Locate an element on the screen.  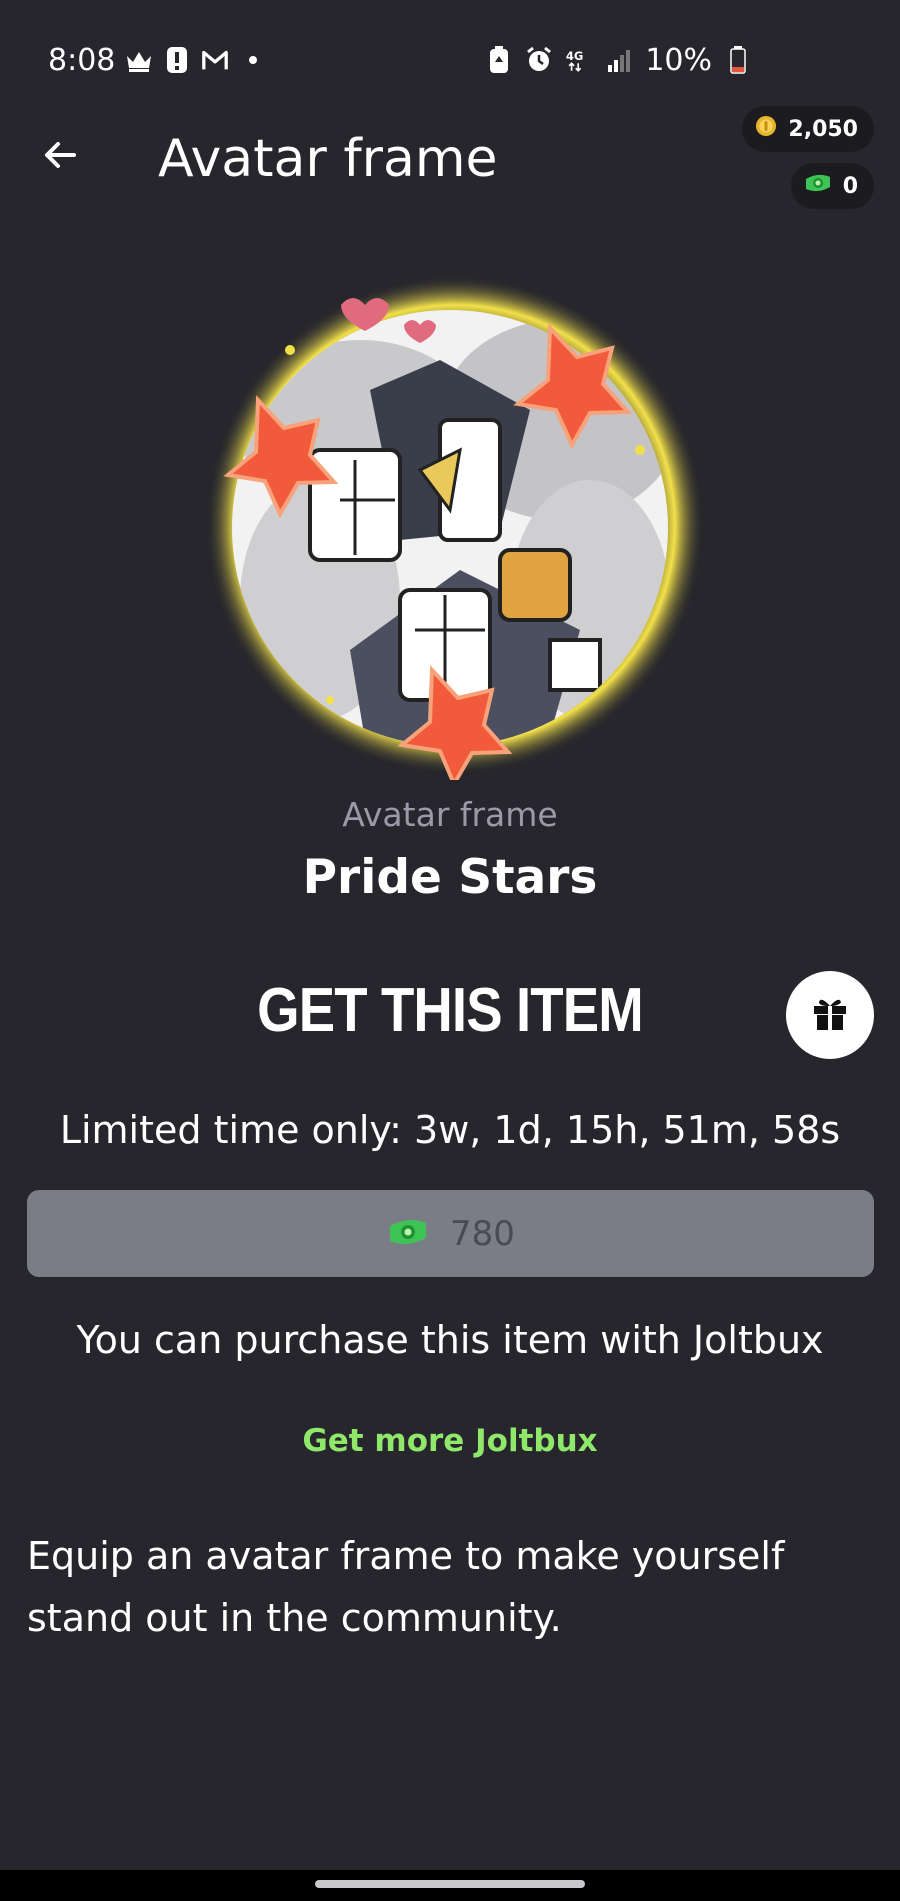
gift-button is located at coordinates (830, 1015).